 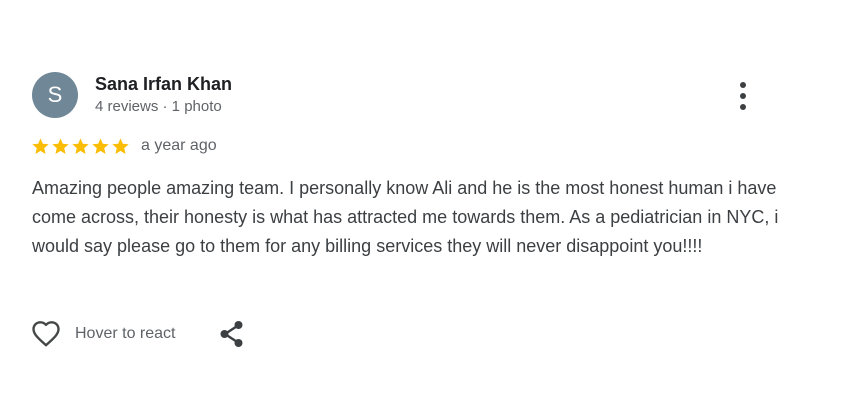 I want to click on react-button: Hover to react, so click(x=102, y=334).